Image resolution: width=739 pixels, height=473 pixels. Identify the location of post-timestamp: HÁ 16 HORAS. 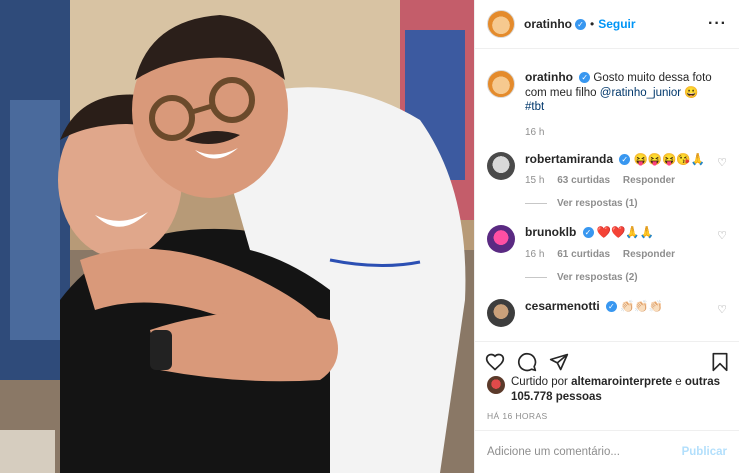
(517, 416).